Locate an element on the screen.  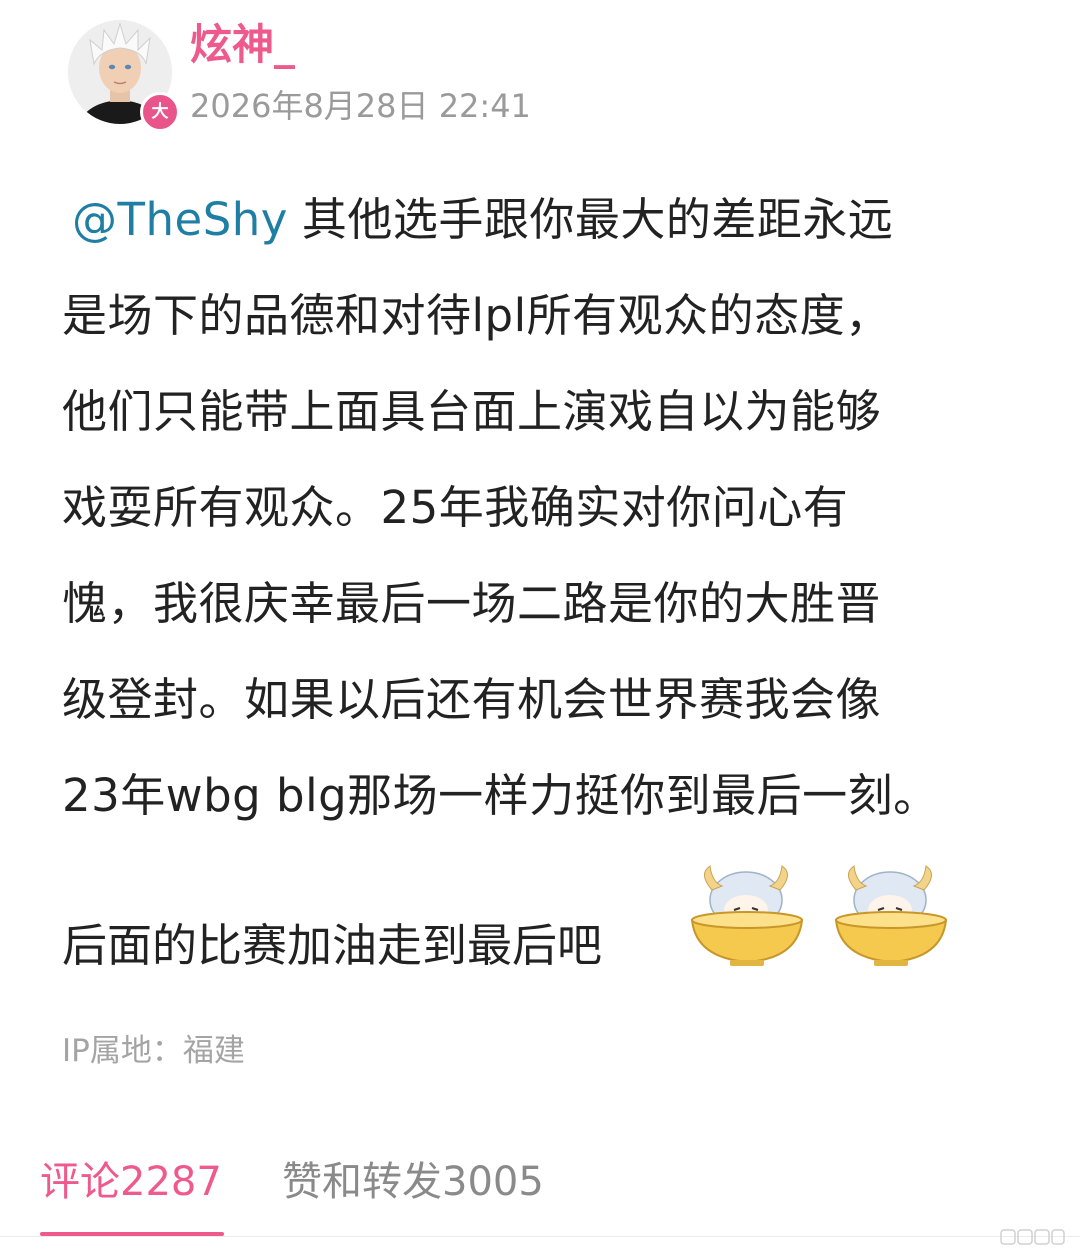
tab-comments: 评论2287 is located at coordinates (131, 1182).